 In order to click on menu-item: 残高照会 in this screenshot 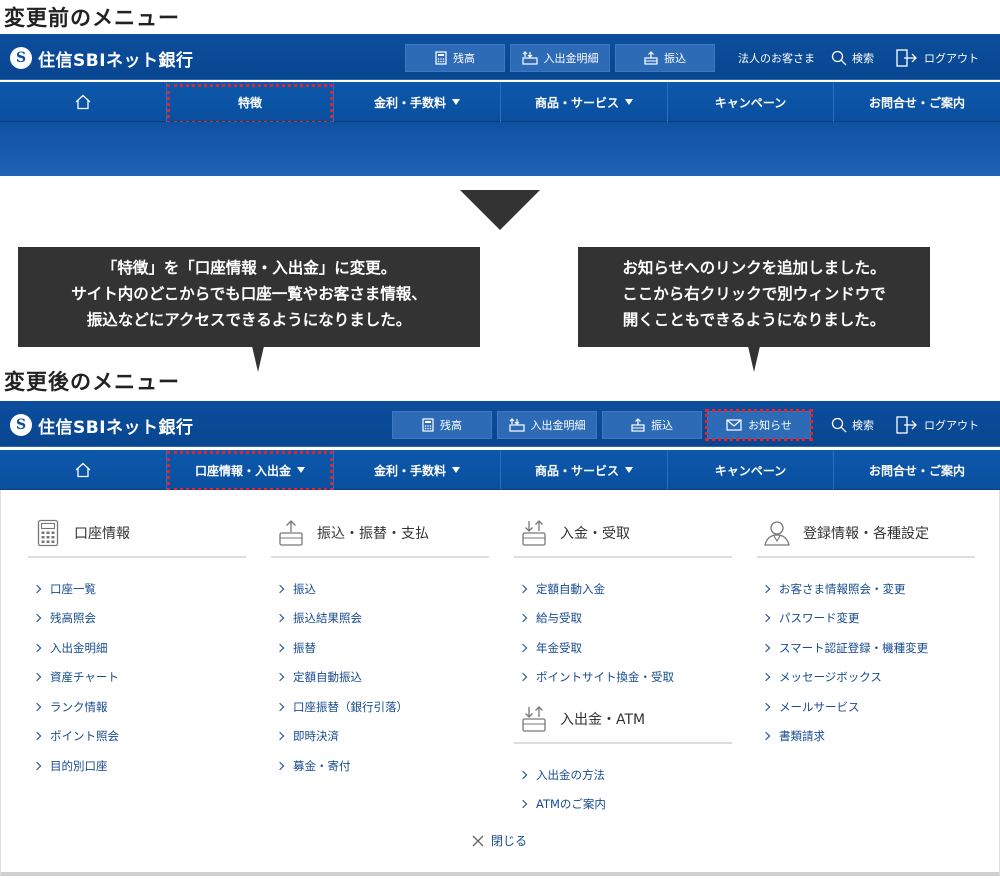, I will do `click(137, 619)`.